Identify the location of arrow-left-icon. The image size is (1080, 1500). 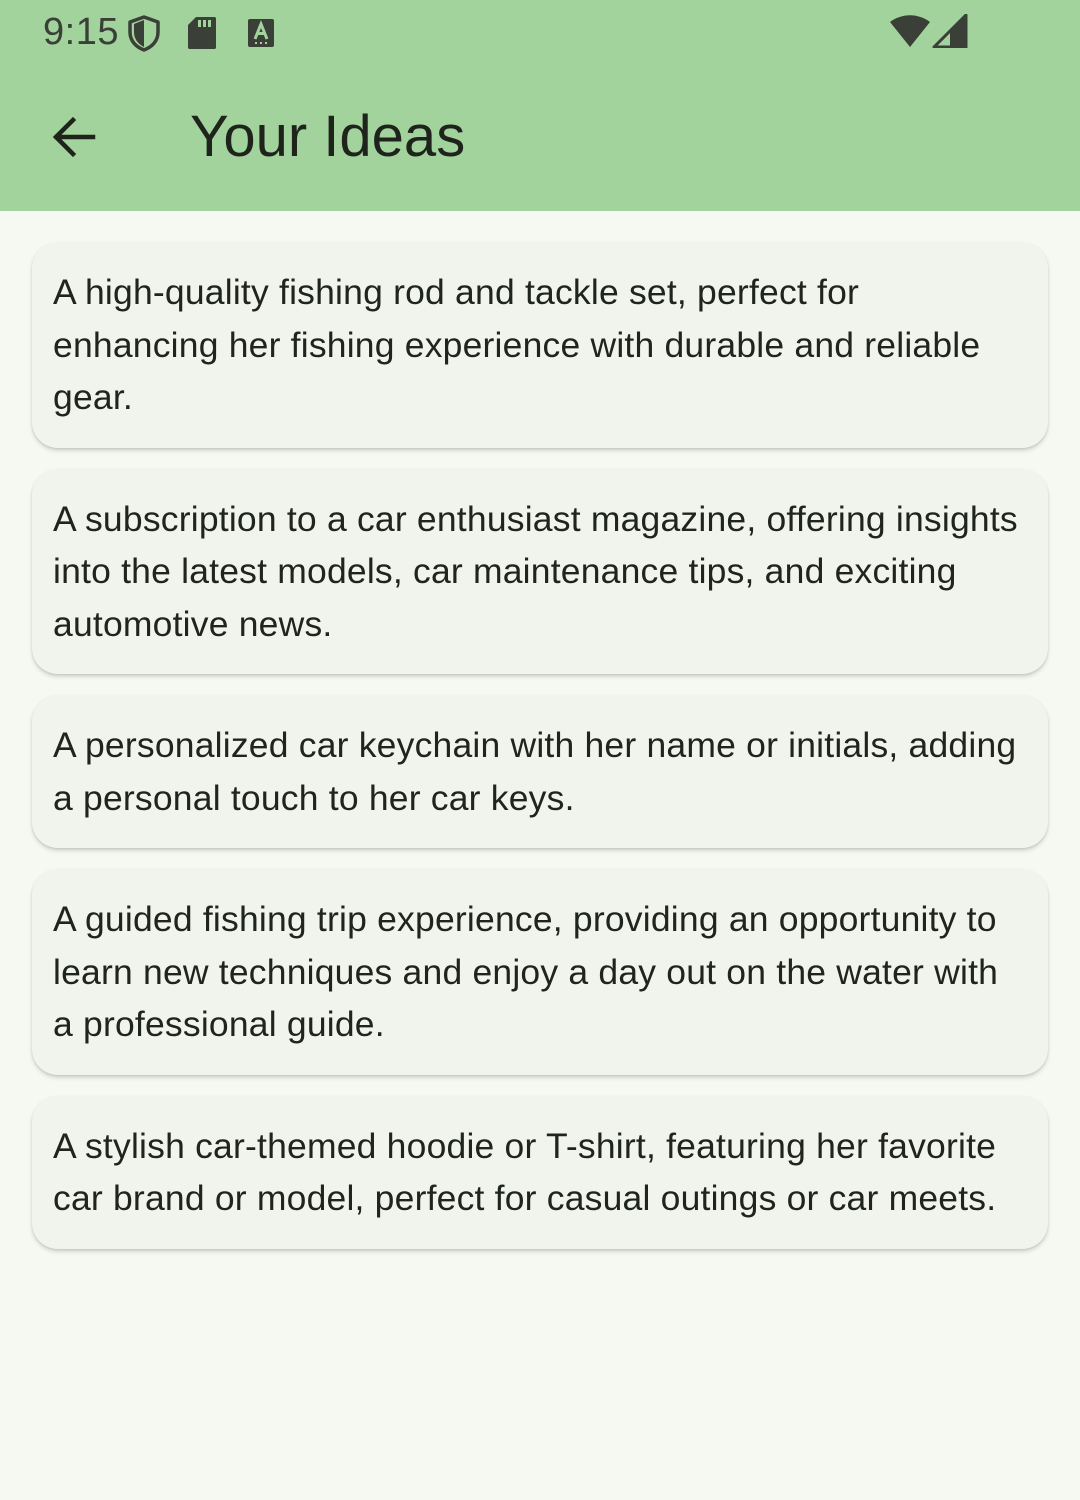
(74, 137).